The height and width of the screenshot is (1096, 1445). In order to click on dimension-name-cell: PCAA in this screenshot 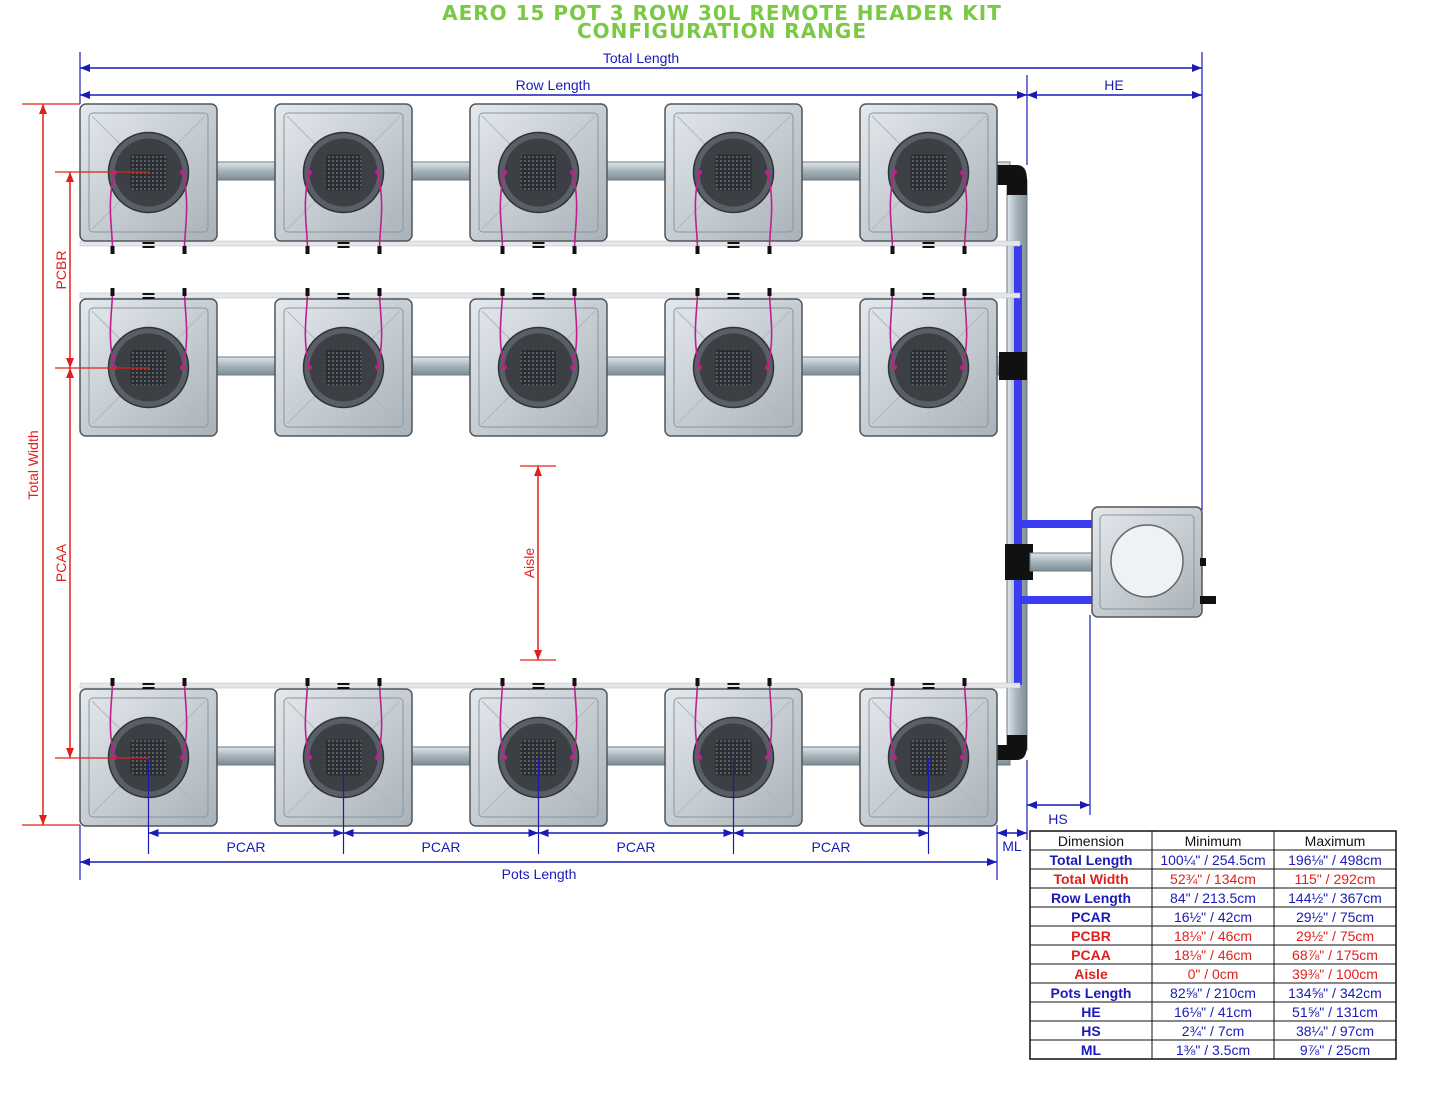, I will do `click(1091, 955)`.